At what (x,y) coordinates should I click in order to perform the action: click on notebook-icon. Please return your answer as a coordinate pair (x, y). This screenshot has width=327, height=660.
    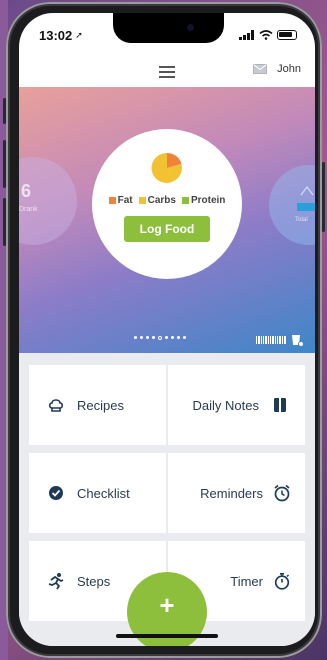
    Looking at the image, I should click on (280, 405).